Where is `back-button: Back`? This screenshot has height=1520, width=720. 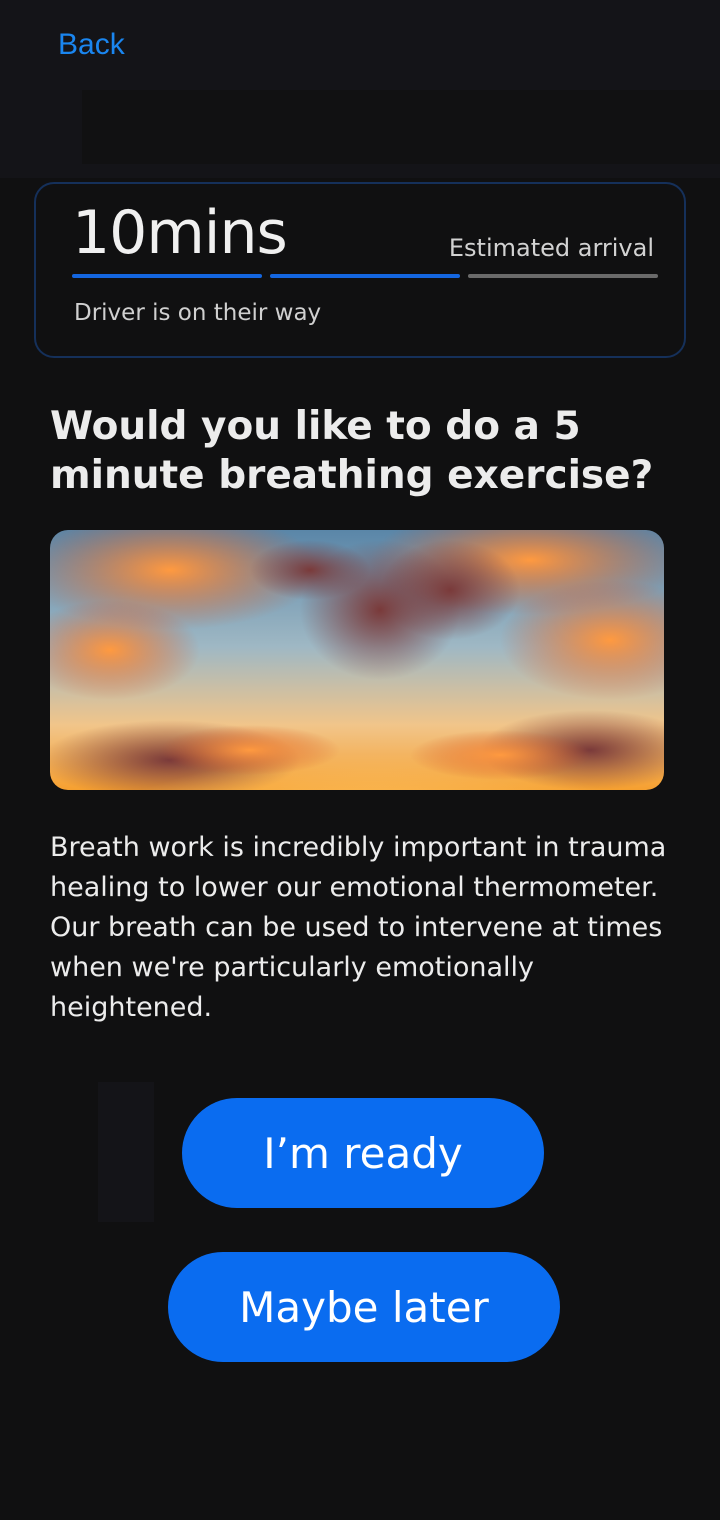
back-button: Back is located at coordinates (91, 45).